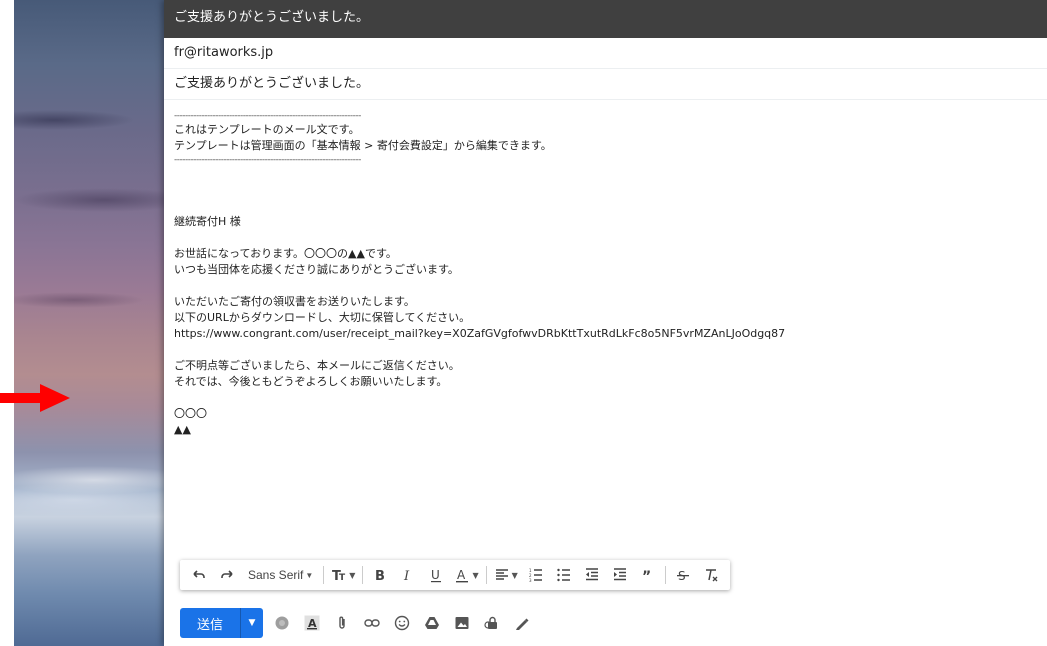  I want to click on red-arrow-annotation, so click(35, 398).